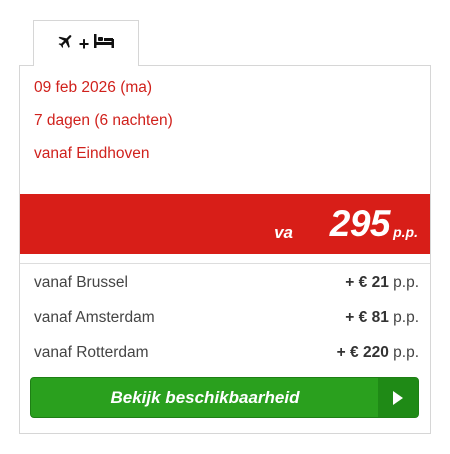  I want to click on bed-icon, so click(104, 43).